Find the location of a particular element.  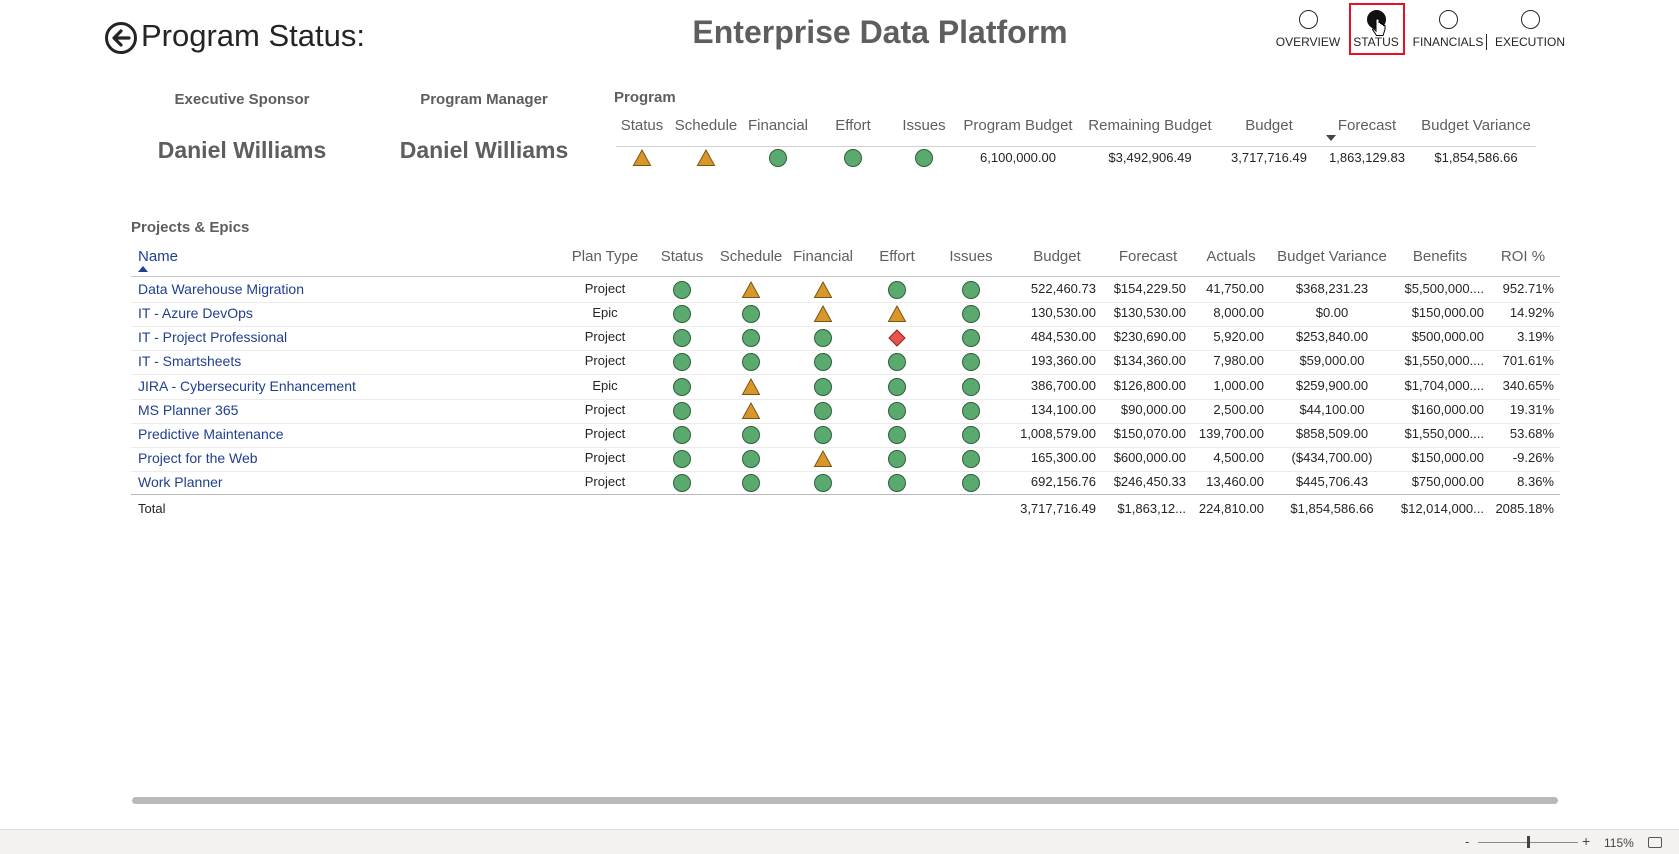

col-budget: Budget is located at coordinates (1057, 256).